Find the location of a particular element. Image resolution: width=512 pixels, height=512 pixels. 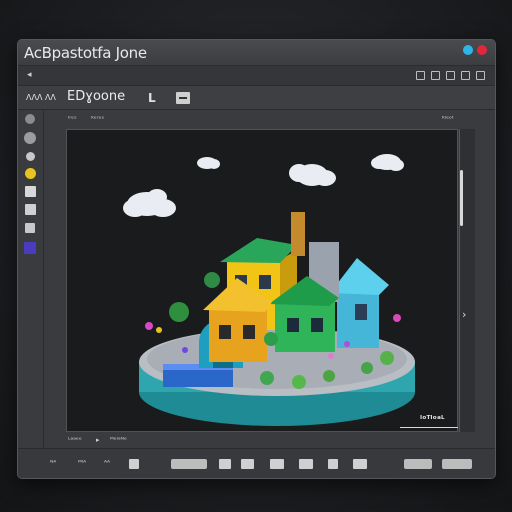

tool-h-icon is located at coordinates (30, 248).